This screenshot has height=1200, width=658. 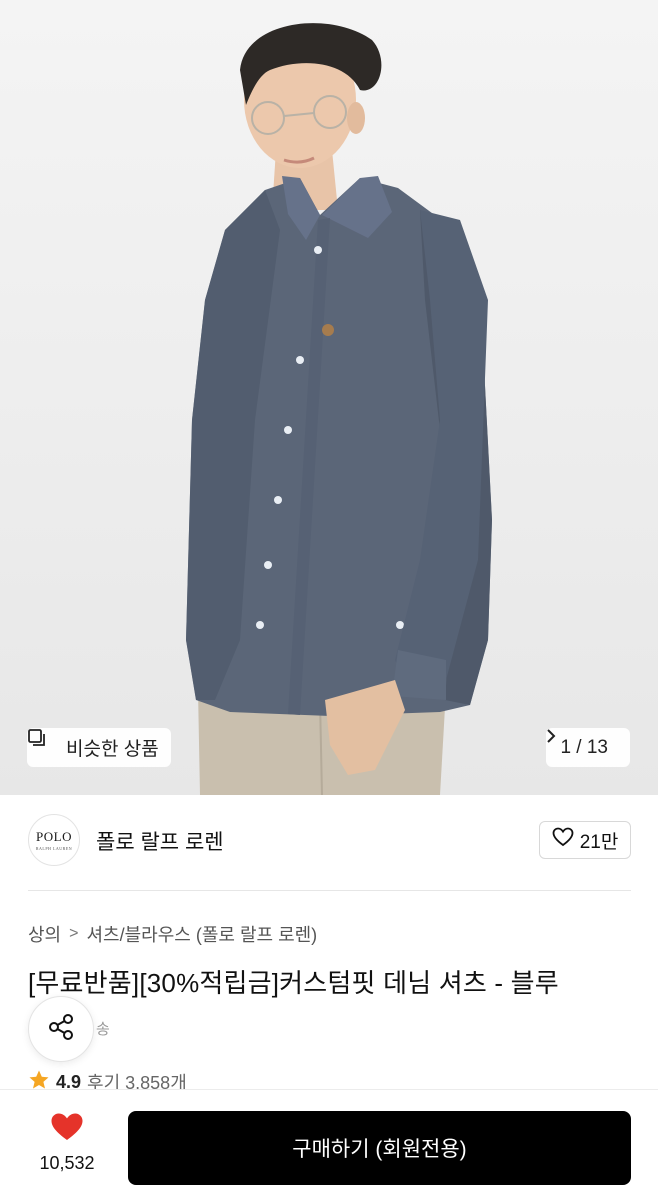 What do you see at coordinates (67, 1163) in the screenshot?
I see `favorite-count: 10,532` at bounding box center [67, 1163].